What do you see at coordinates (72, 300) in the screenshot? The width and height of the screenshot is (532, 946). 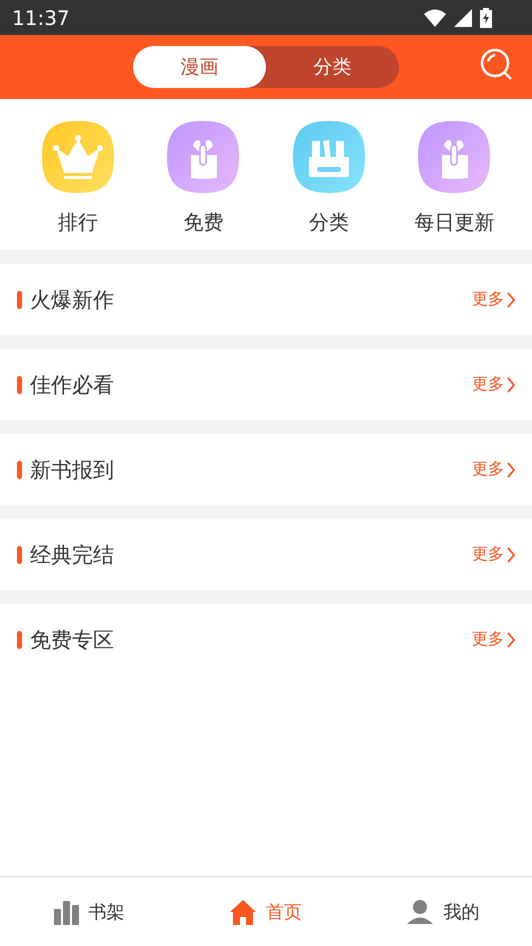 I see `section-title: 火爆新作` at bounding box center [72, 300].